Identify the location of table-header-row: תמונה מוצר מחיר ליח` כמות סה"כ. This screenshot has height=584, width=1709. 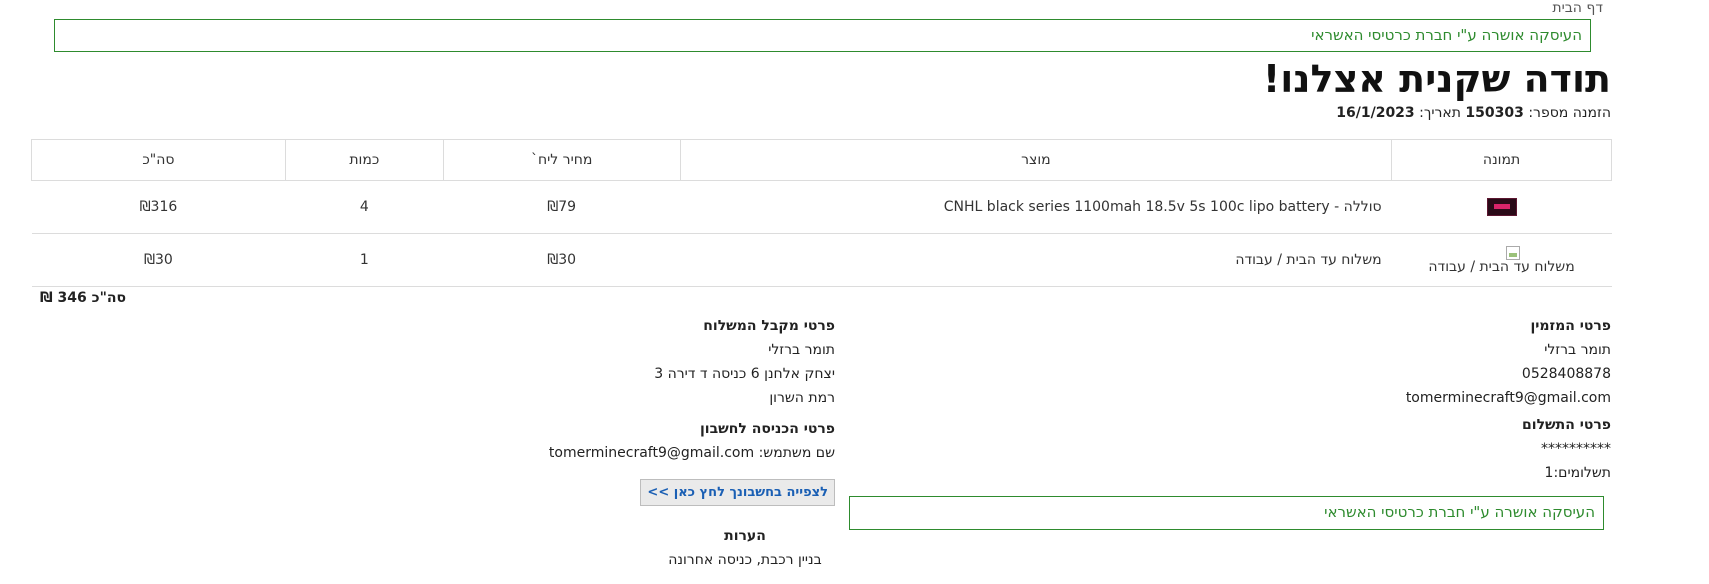
(821, 160).